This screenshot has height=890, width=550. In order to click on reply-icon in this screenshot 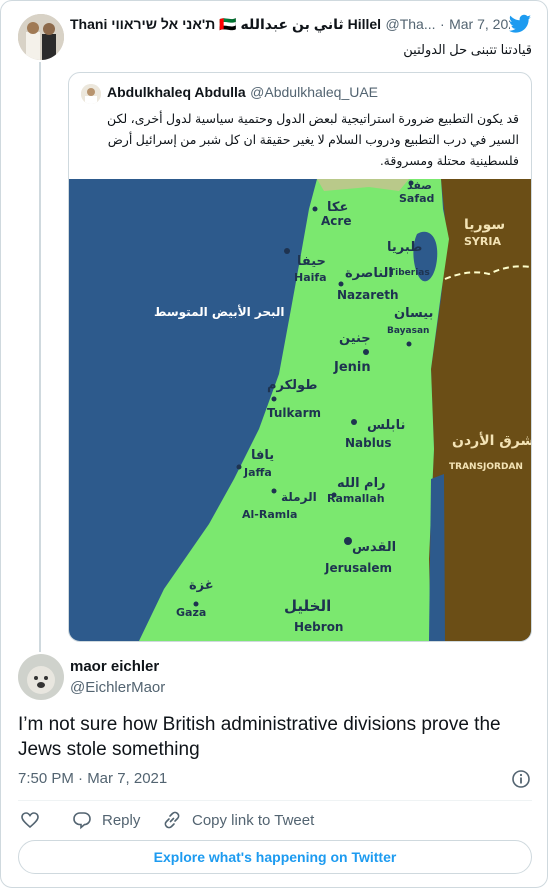, I will do `click(82, 821)`.